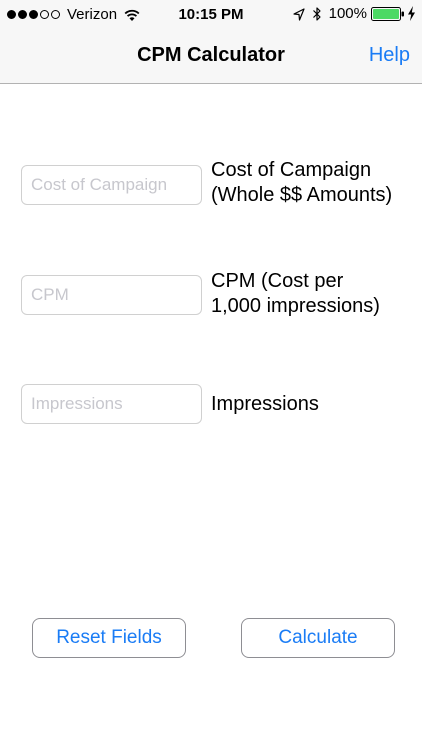 The image size is (422, 750). Describe the element at coordinates (301, 183) in the screenshot. I see `cost-of-campaign-label: Cost of Campaign (Whole $$ Amounts)` at that location.